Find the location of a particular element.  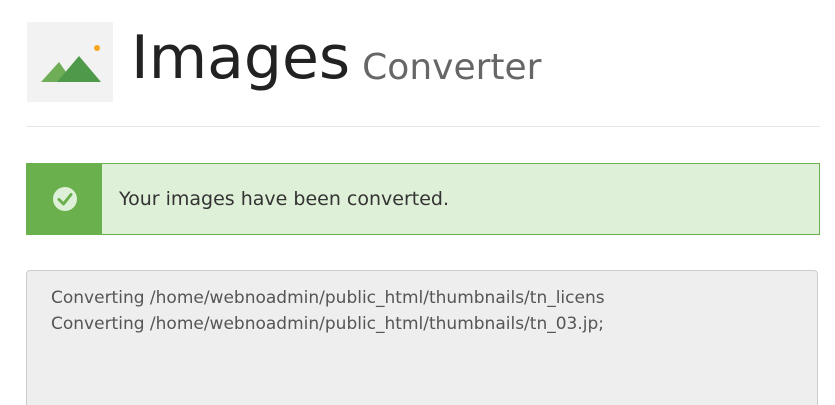

alert-icon-box is located at coordinates (64, 199).